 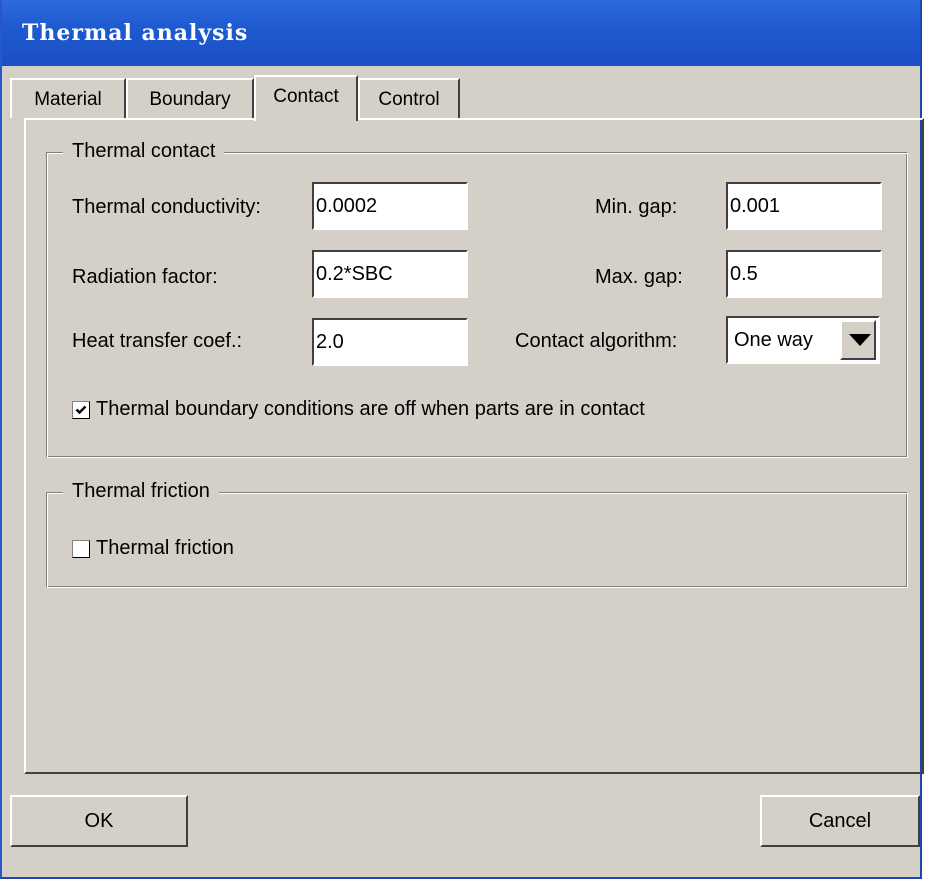 I want to click on thermal-conductivity-label: Thermal conductivity:, so click(x=166, y=207).